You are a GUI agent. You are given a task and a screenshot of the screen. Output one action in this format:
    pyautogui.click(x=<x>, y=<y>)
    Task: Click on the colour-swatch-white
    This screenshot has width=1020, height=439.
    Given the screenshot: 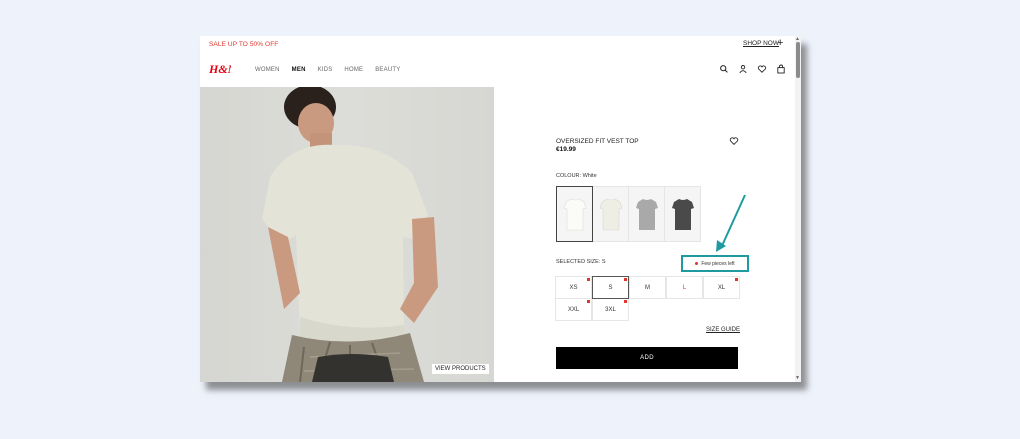 What is the action you would take?
    pyautogui.click(x=574, y=214)
    